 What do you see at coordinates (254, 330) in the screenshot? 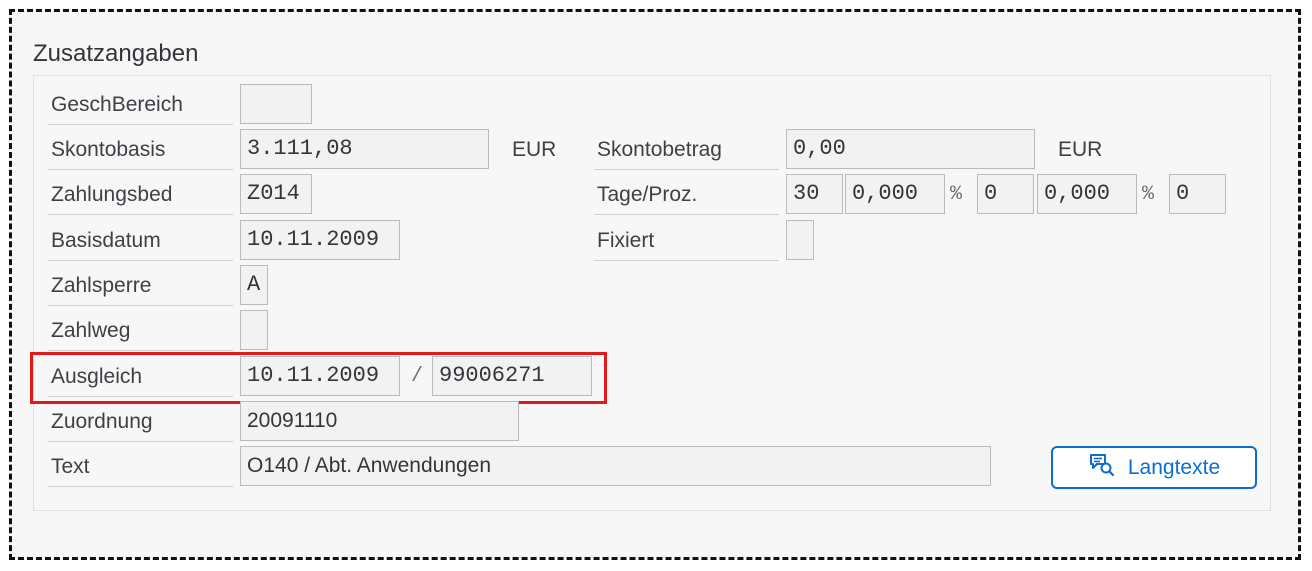
I see `zahlweg-field` at bounding box center [254, 330].